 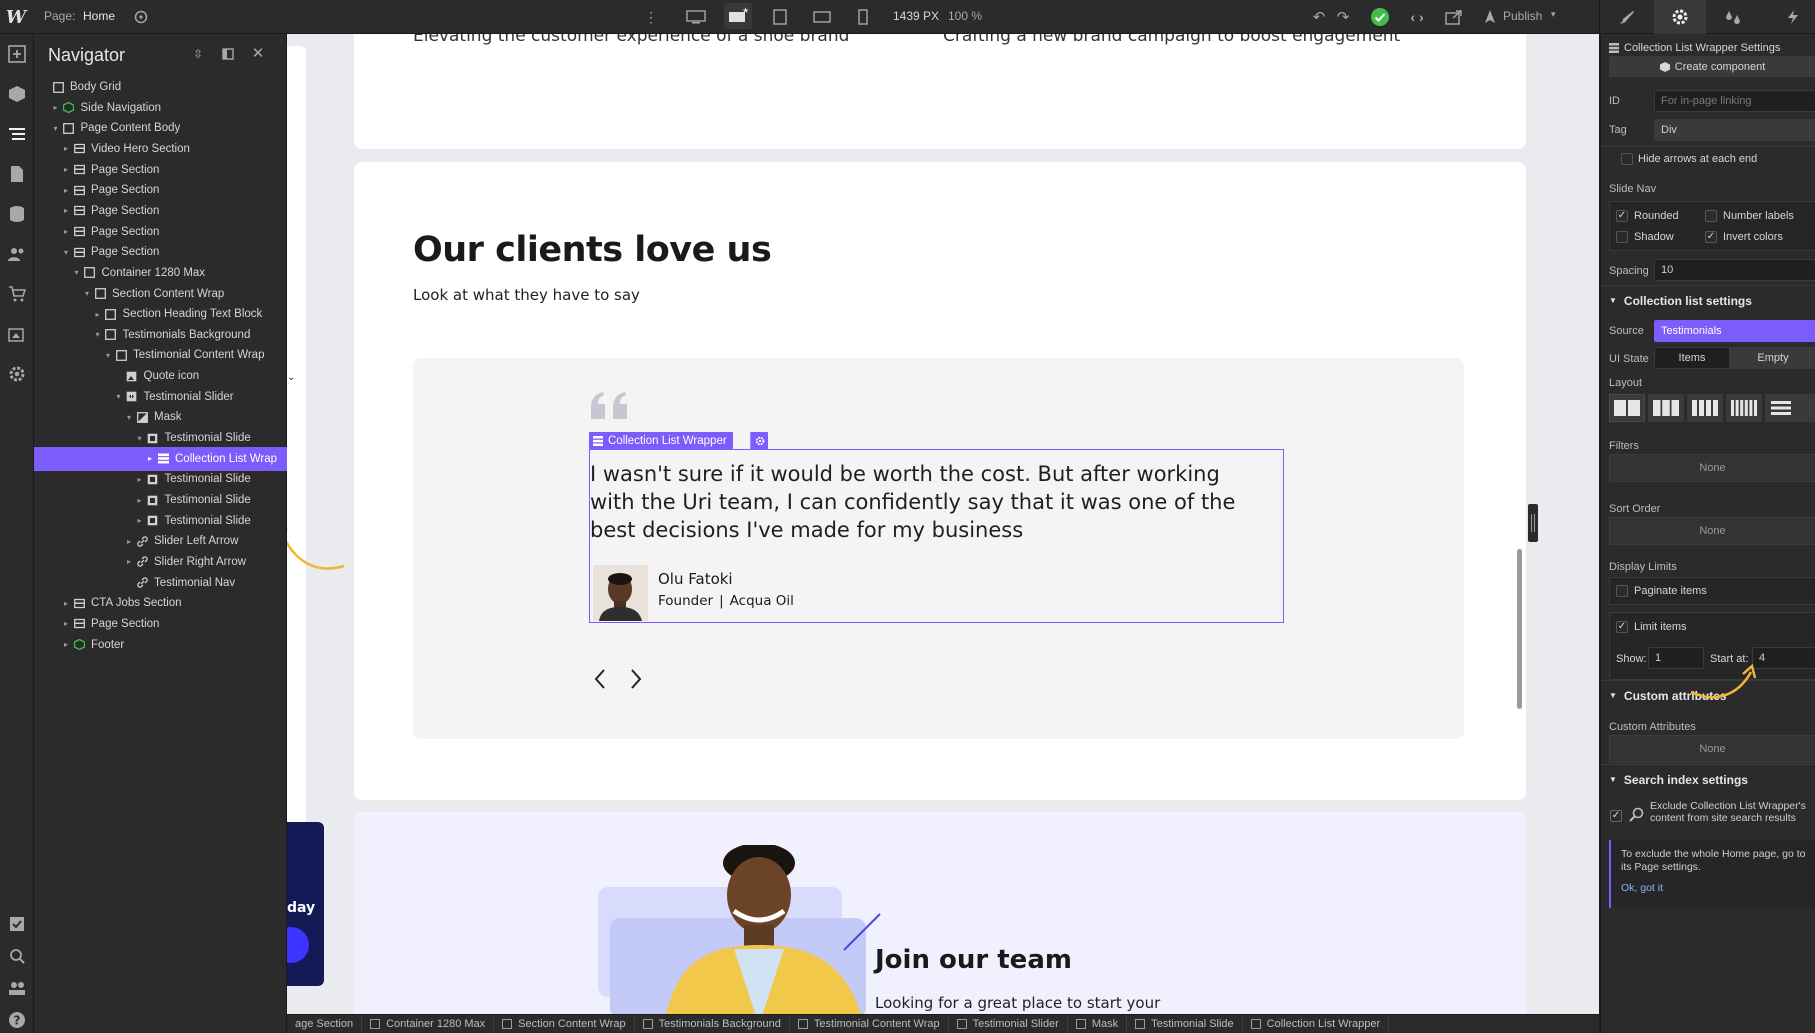 I want to click on style-panel-brush-icon, so click(x=1626, y=17).